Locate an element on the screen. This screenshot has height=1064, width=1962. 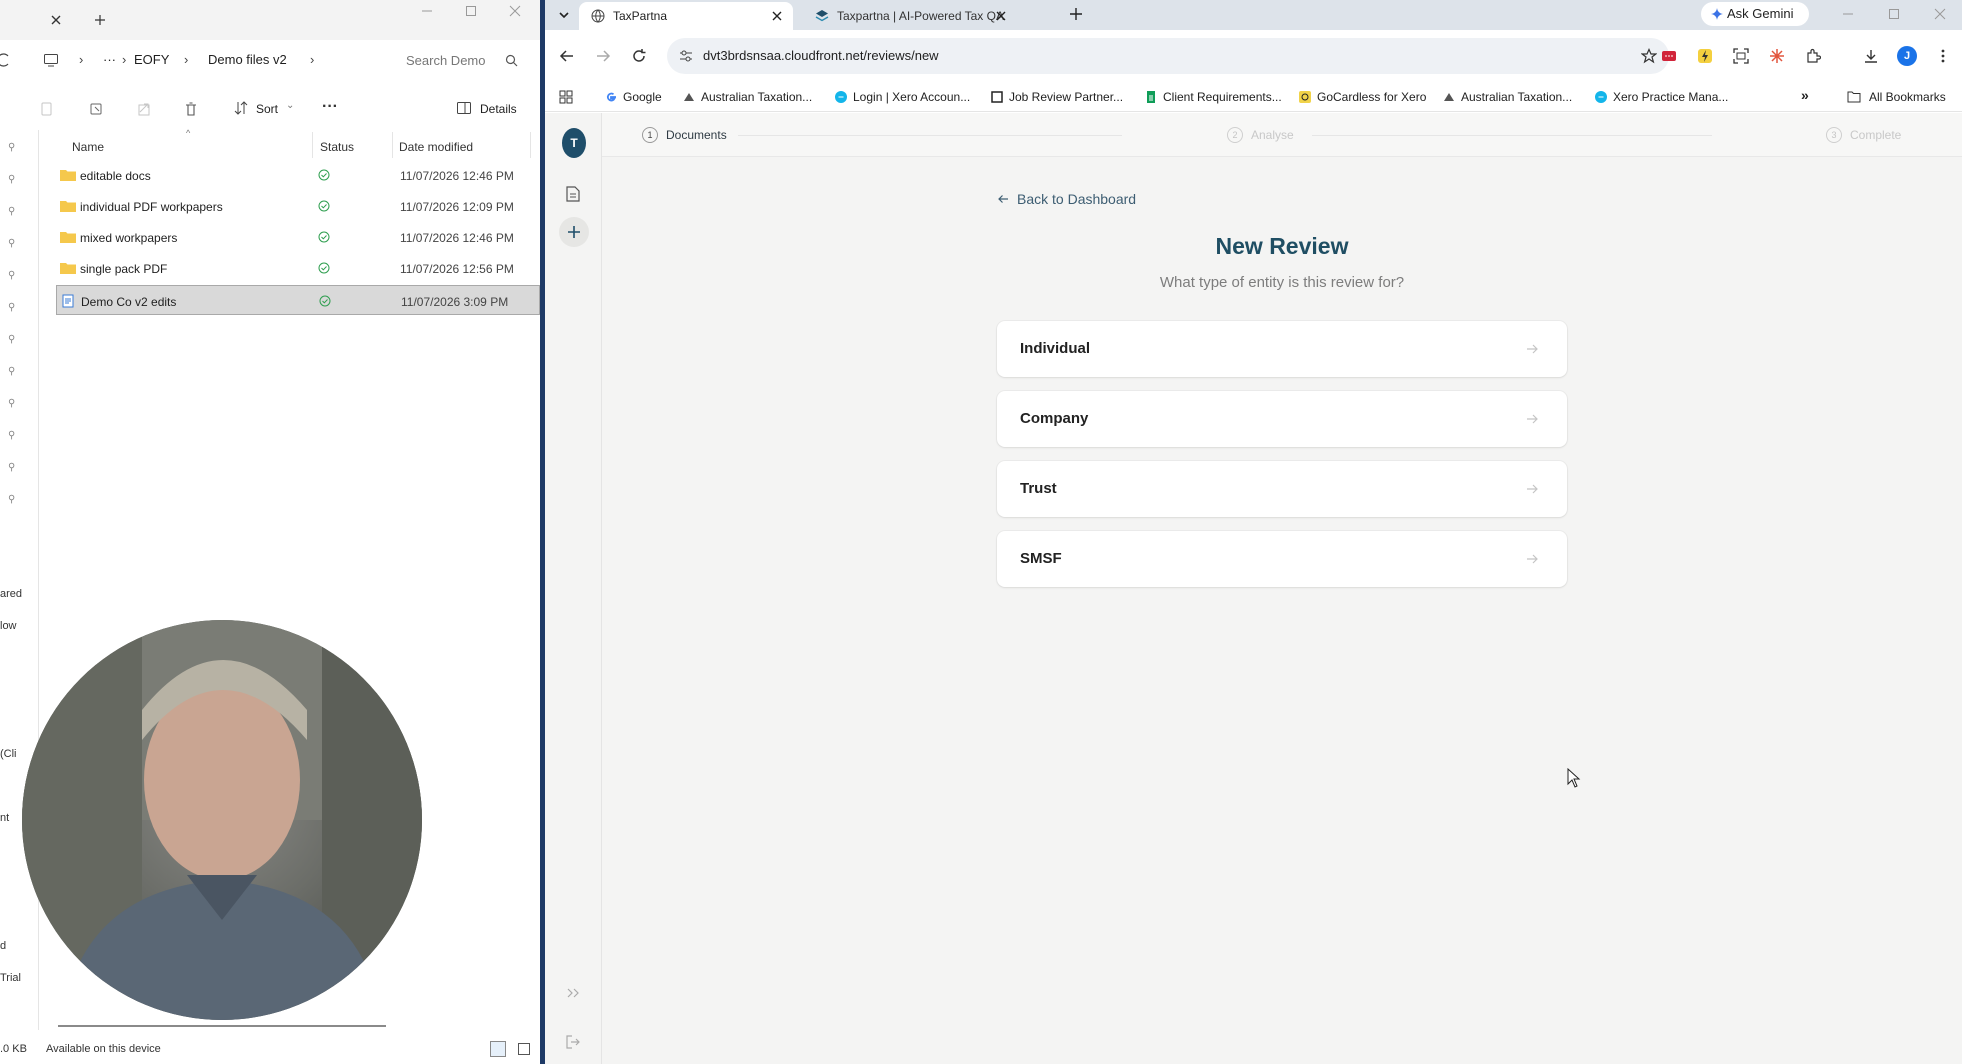
apps-grid-icon is located at coordinates (566, 97).